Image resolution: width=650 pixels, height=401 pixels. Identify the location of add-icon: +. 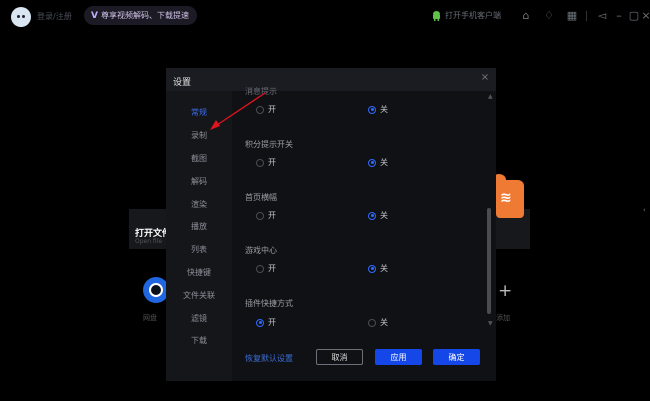
(505, 291).